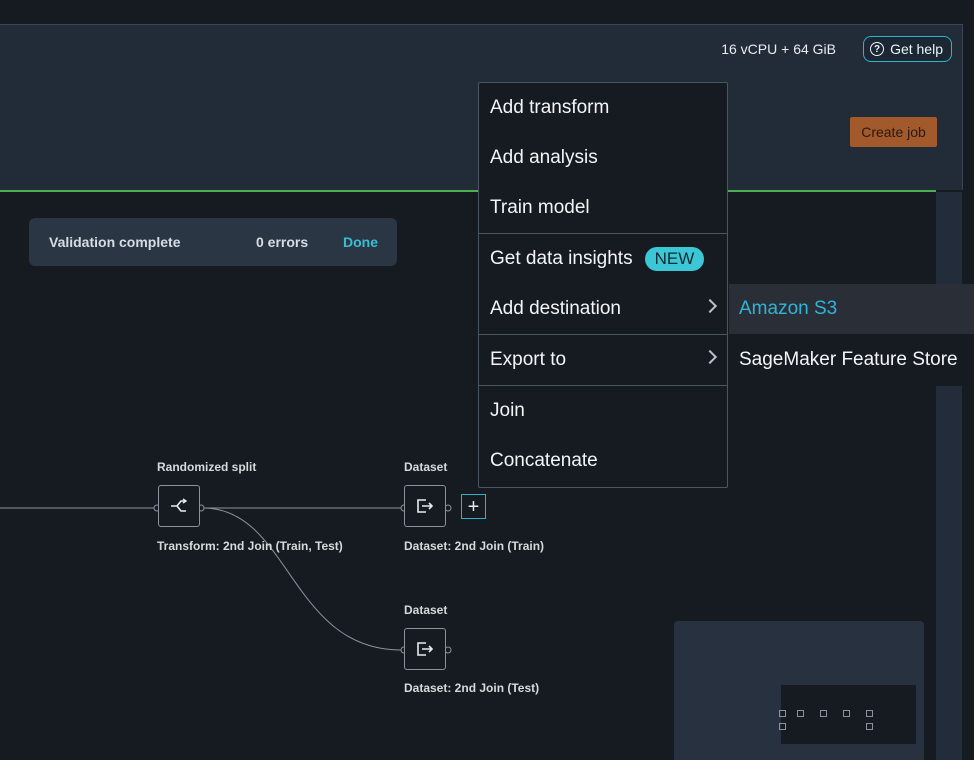 This screenshot has height=760, width=974. I want to click on randomized-split-node, so click(179, 506).